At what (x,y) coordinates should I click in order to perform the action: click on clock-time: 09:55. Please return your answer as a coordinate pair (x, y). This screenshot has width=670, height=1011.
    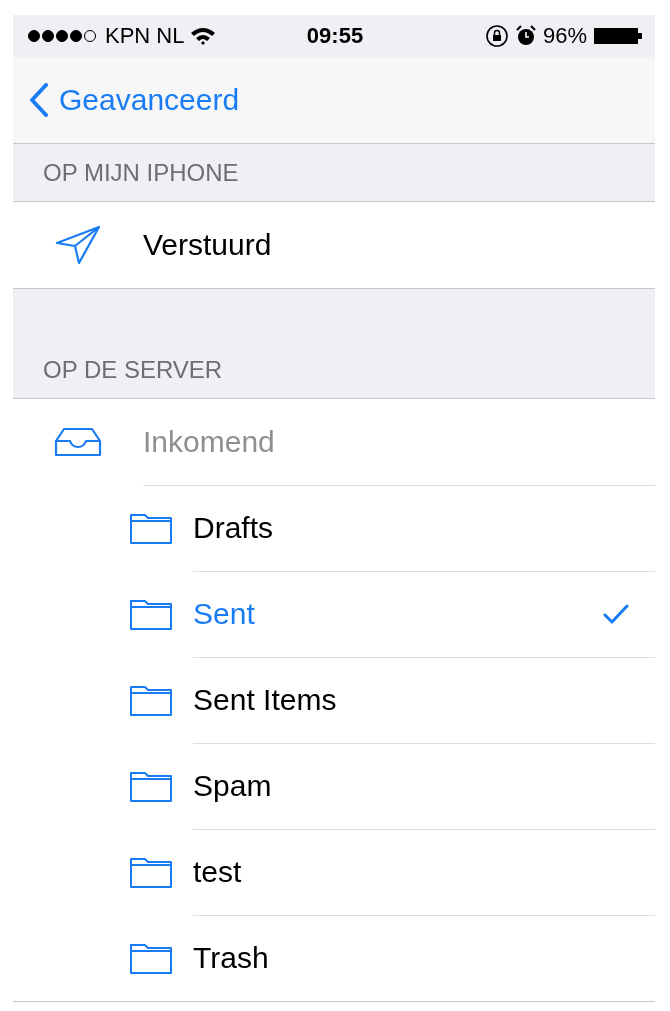
    Looking at the image, I should click on (335, 36).